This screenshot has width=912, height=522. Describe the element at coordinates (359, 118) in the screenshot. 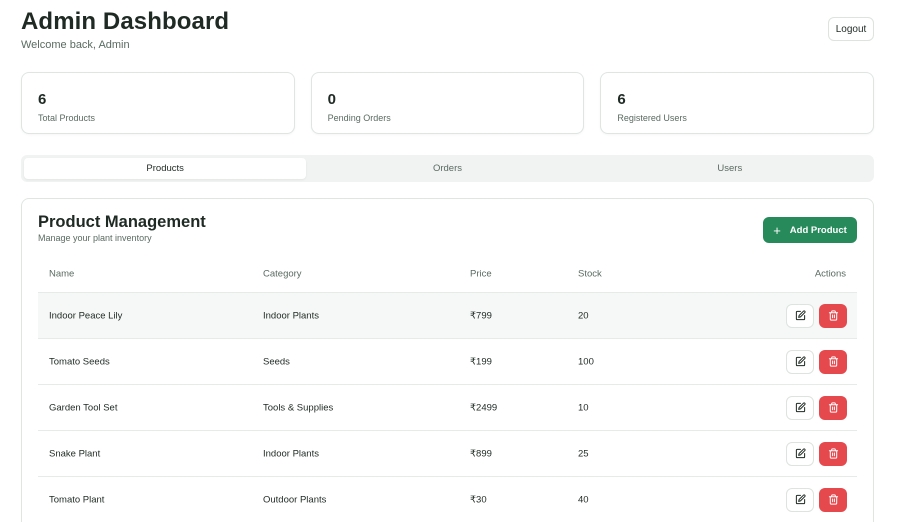

I see `stat-label: Pending Orders` at that location.